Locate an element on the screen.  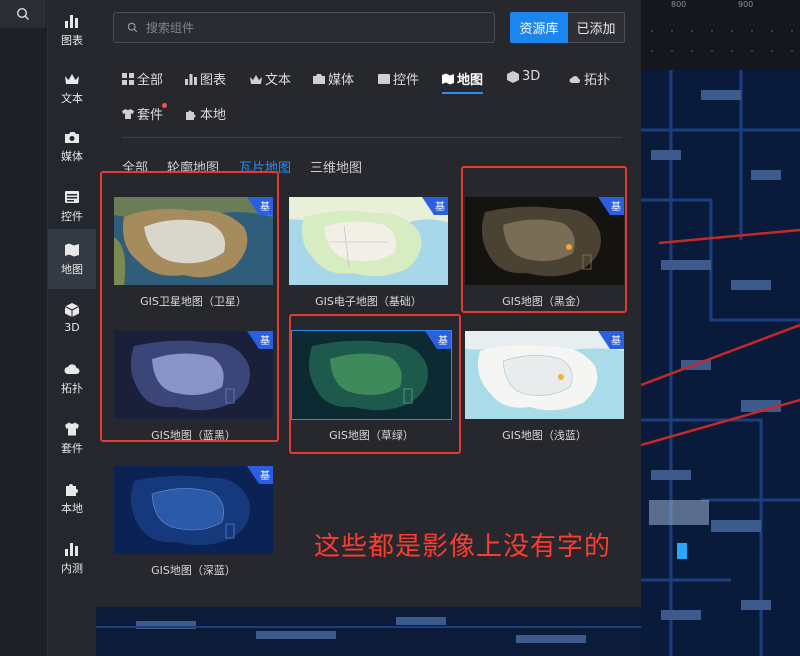
type-tab-topology: 拓扑 is located at coordinates (589, 78).